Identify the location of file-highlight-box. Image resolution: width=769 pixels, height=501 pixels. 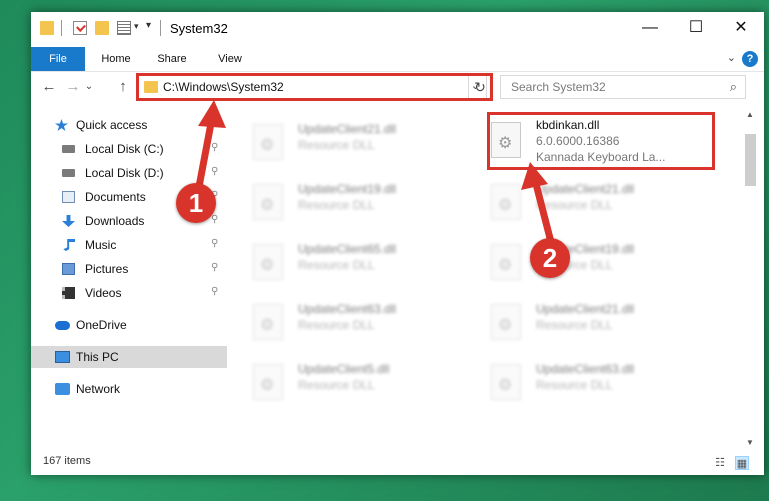
(601, 141).